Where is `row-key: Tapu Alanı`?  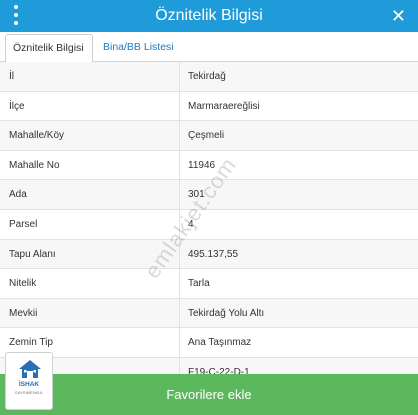 row-key: Tapu Alanı is located at coordinates (90, 254).